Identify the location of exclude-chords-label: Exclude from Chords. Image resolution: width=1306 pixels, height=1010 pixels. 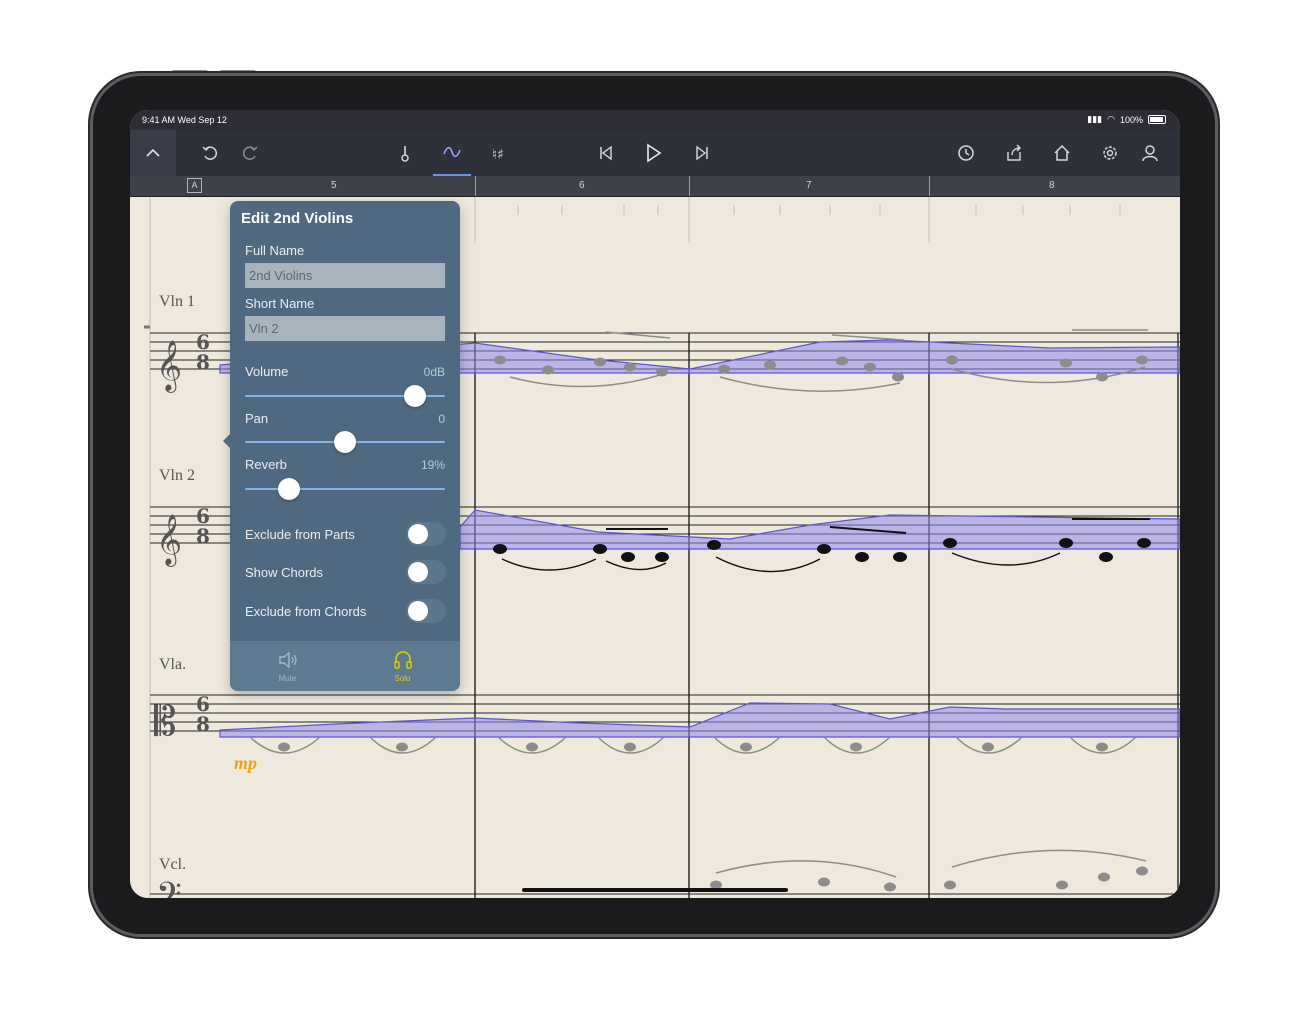
(306, 611).